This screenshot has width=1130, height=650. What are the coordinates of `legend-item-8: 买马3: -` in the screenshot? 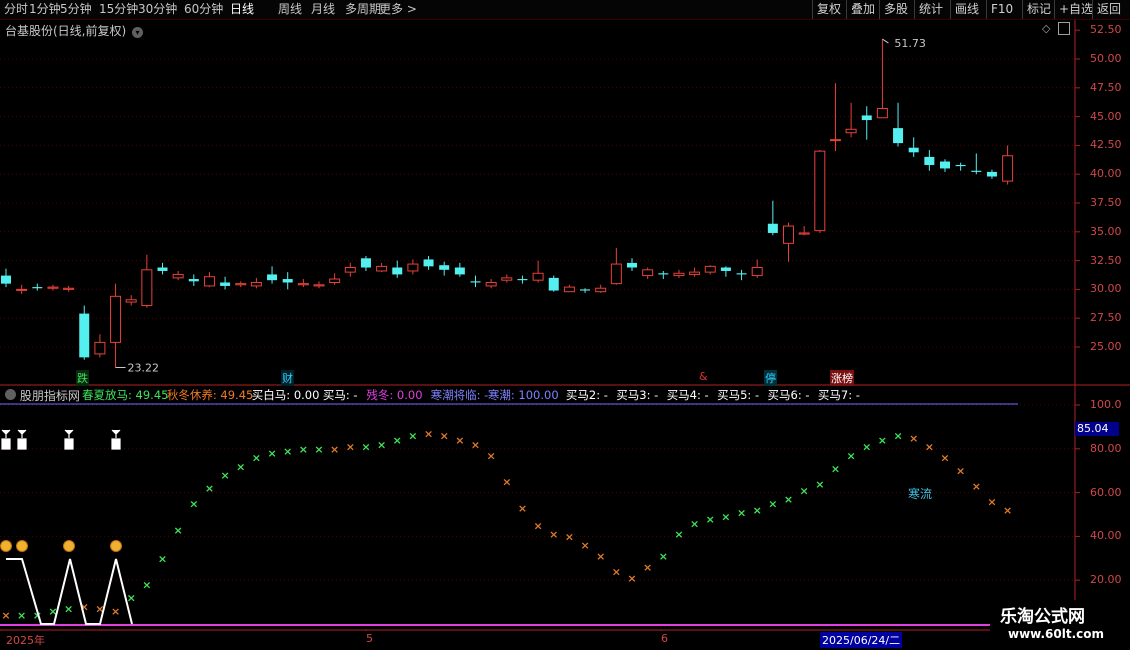 It's located at (637, 395).